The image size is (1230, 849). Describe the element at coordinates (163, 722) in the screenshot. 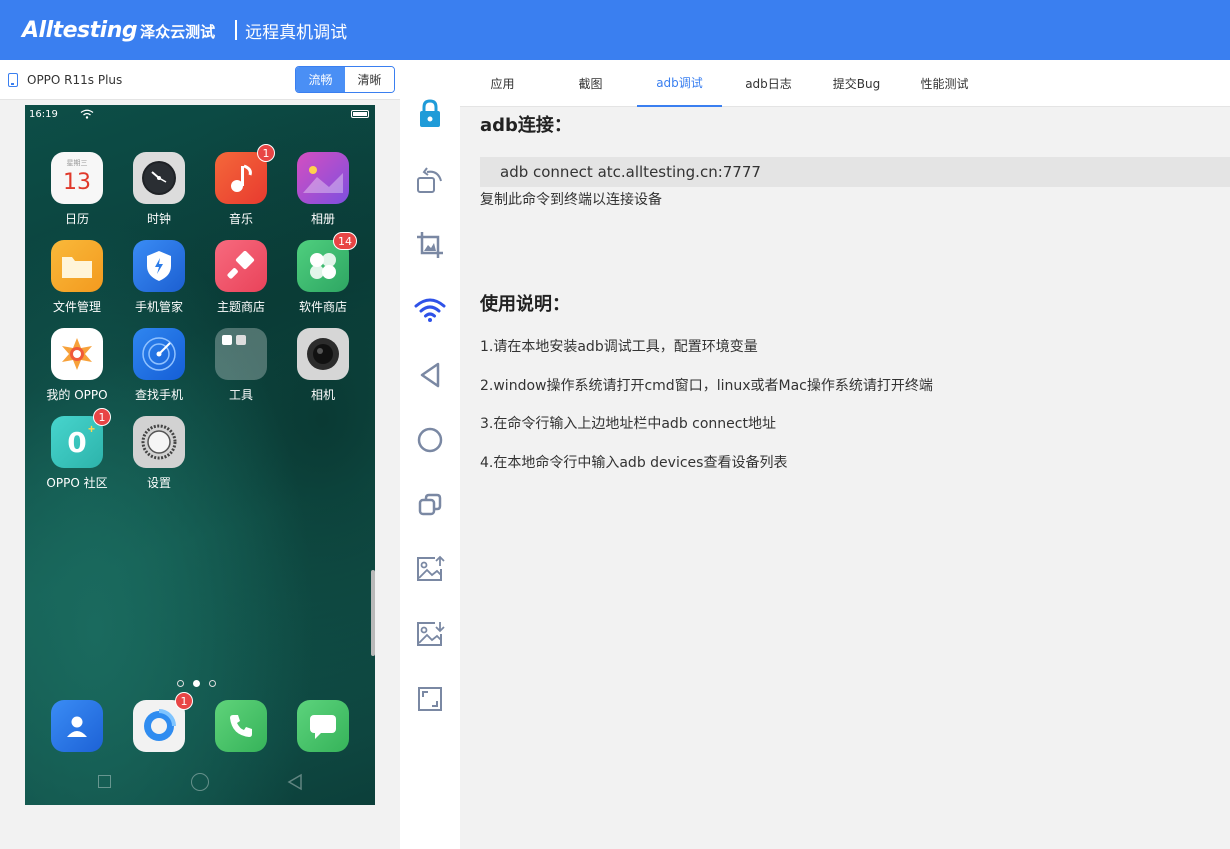

I see `browser-icon: 1` at that location.